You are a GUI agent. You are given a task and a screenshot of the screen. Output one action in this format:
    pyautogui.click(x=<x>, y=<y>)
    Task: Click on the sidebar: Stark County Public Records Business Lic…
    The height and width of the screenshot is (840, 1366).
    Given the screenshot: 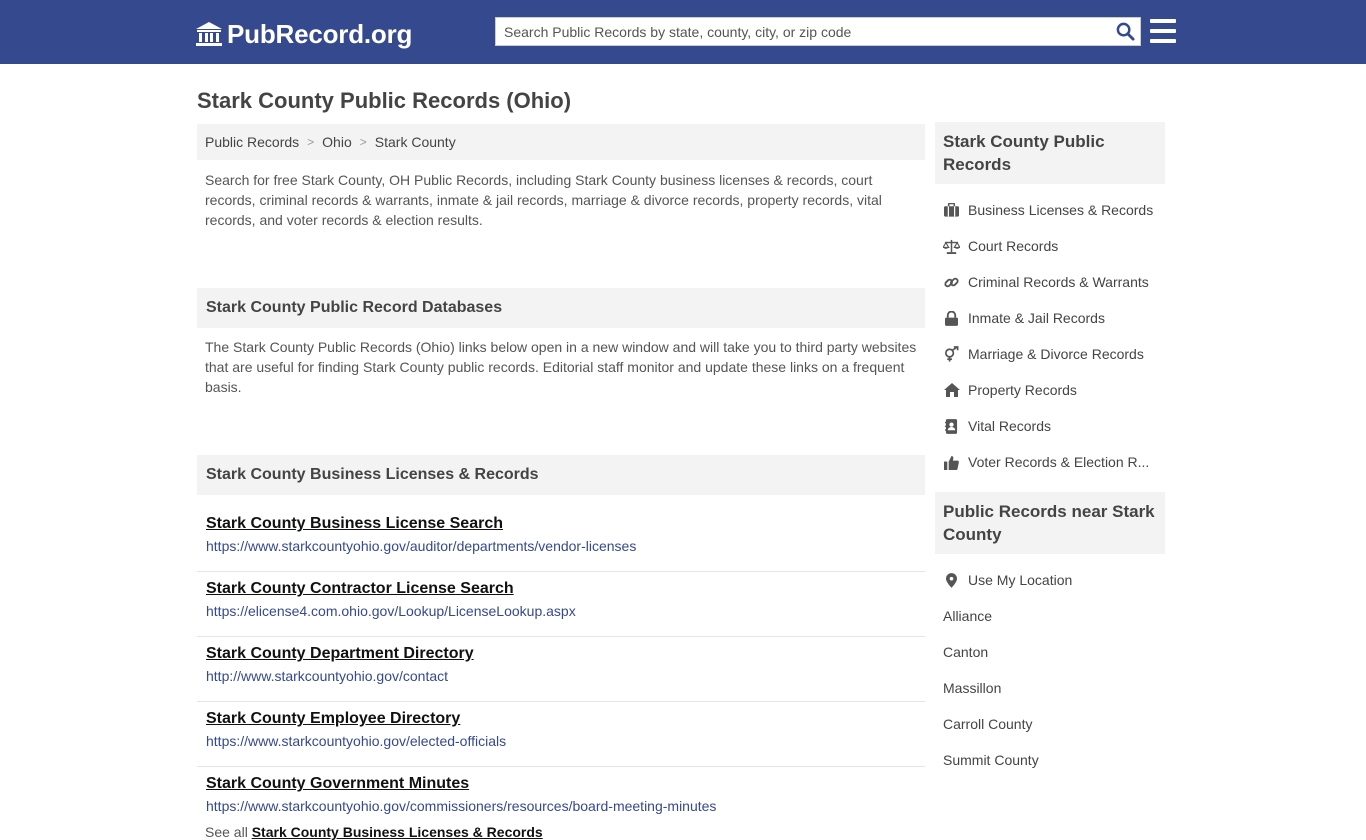 What is the action you would take?
    pyautogui.click(x=1050, y=456)
    